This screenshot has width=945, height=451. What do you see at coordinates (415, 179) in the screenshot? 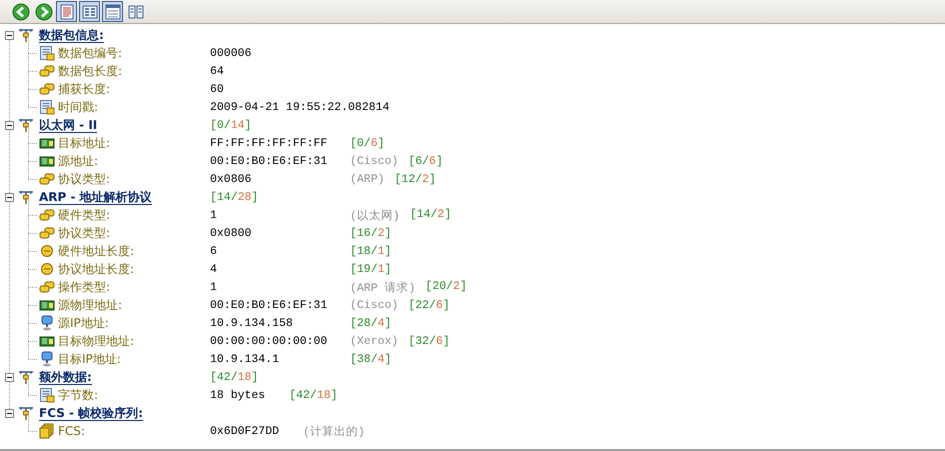
I see `byte-range: [12/2]` at bounding box center [415, 179].